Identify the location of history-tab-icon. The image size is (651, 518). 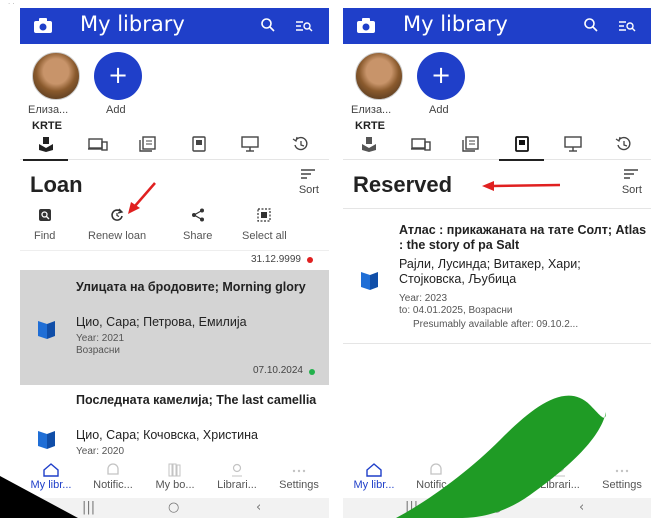
(623, 143).